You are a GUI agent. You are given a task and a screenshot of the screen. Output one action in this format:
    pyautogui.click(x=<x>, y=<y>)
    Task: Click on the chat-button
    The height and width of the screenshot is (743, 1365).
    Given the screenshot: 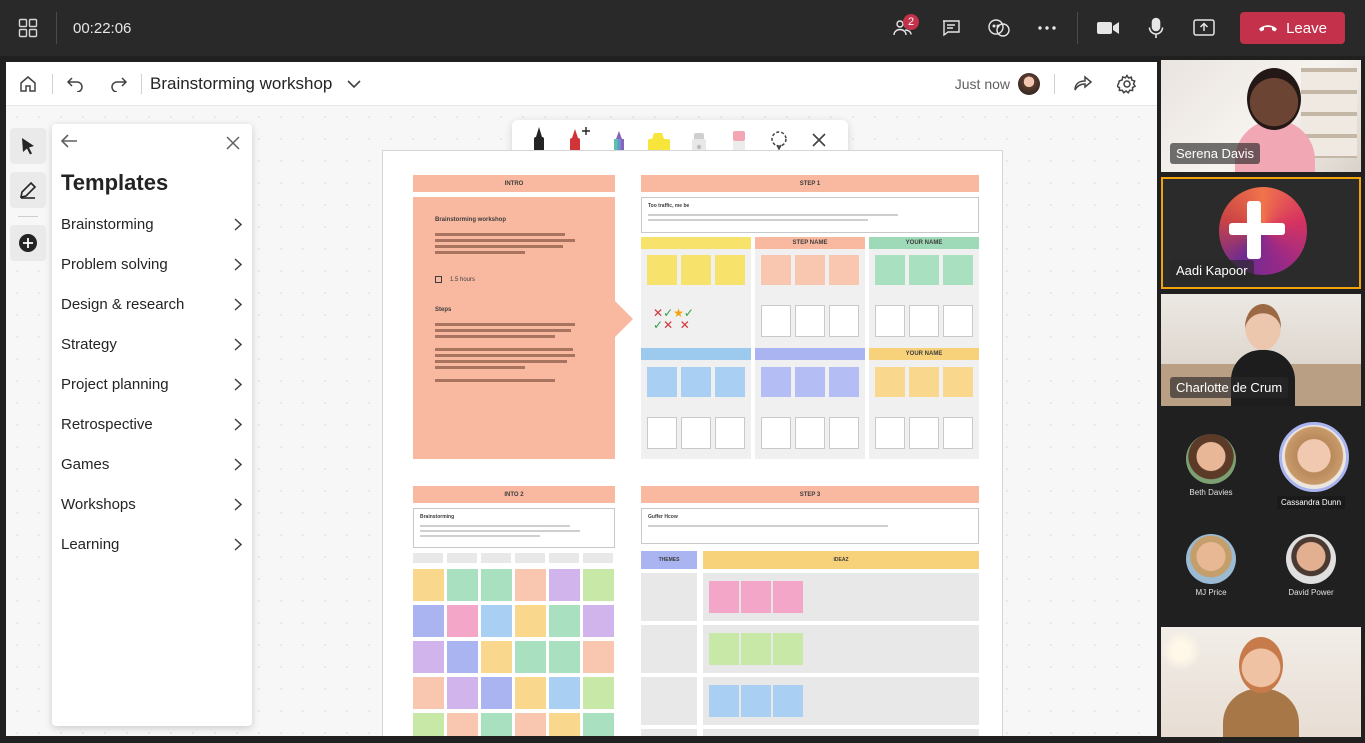 What is the action you would take?
    pyautogui.click(x=951, y=28)
    